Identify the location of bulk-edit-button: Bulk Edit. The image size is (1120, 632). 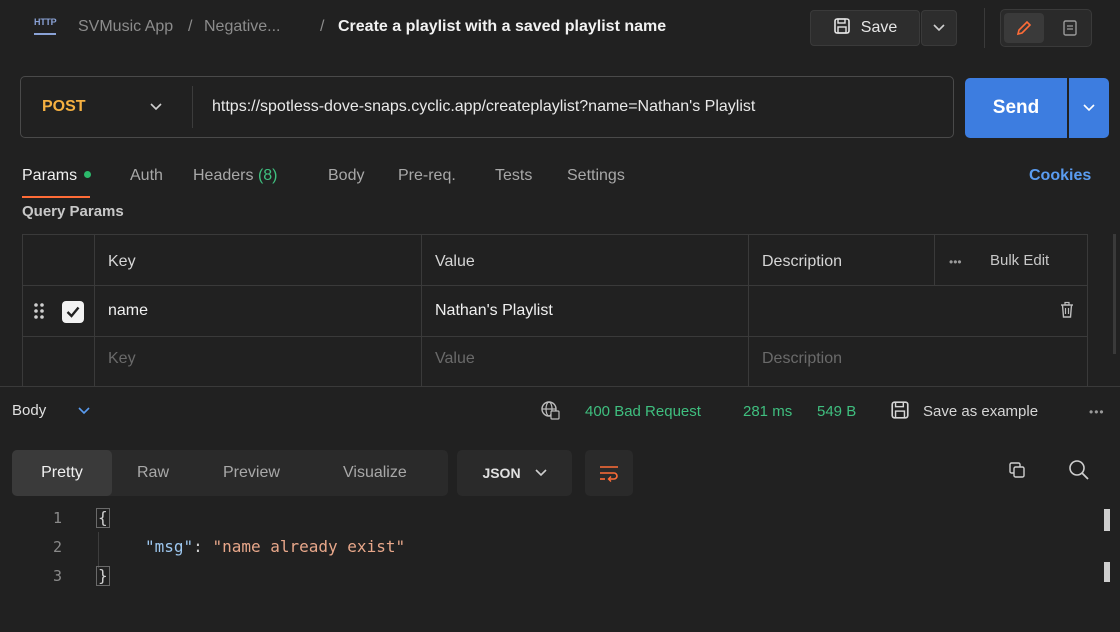
(1019, 260).